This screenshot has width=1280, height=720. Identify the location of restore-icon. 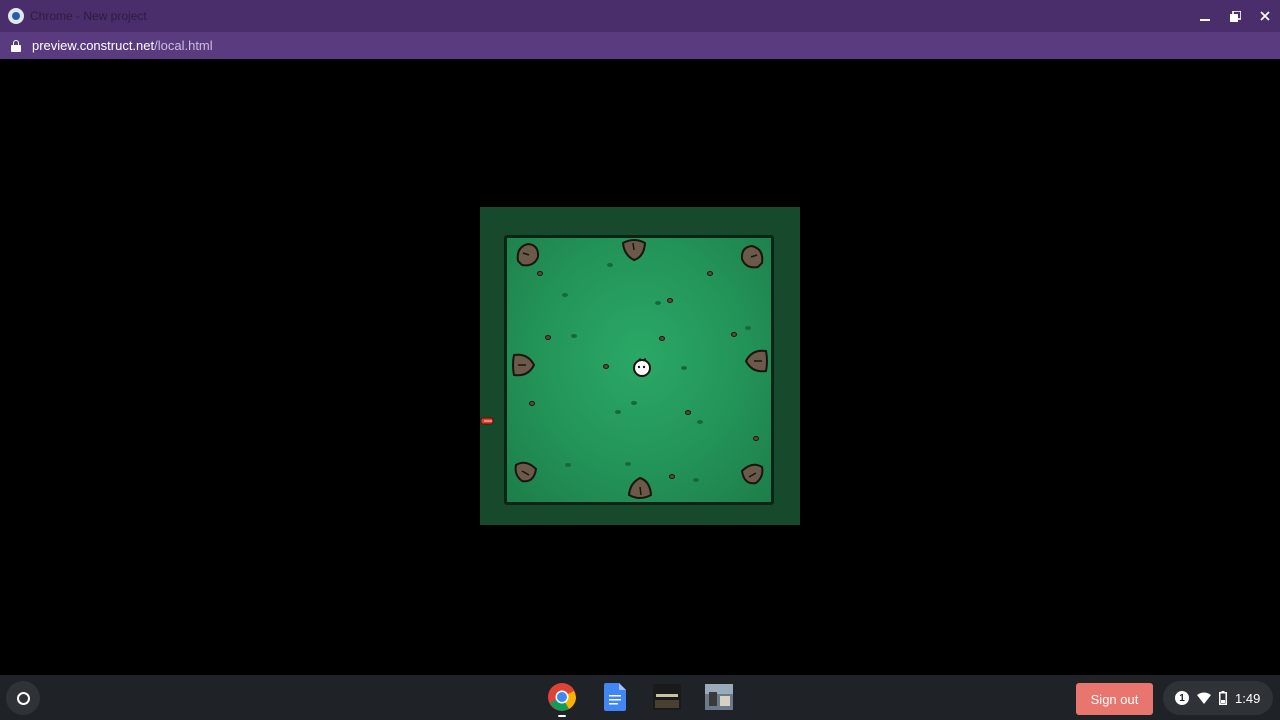
(1235, 16).